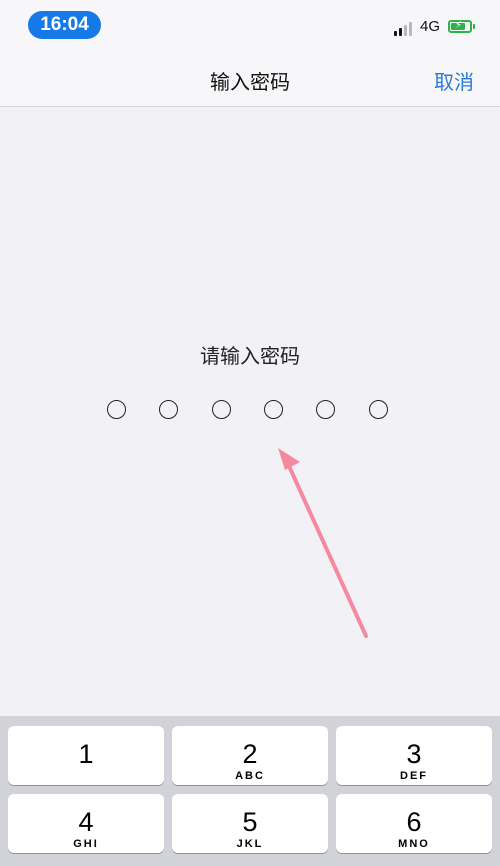 The width and height of the screenshot is (500, 866). I want to click on battery-cap, so click(474, 26).